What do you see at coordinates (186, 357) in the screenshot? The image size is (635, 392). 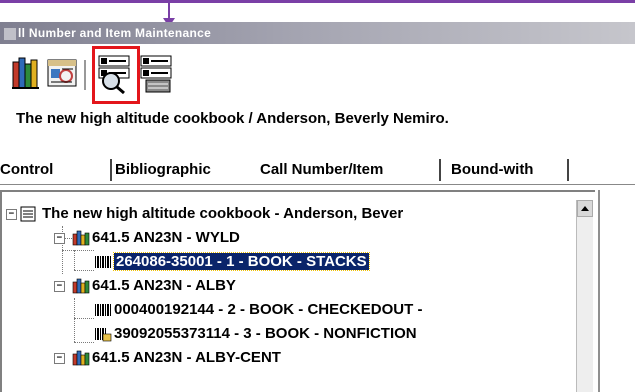 I see `call-number-label: 641.5 AN23N - ALBY-CENT` at bounding box center [186, 357].